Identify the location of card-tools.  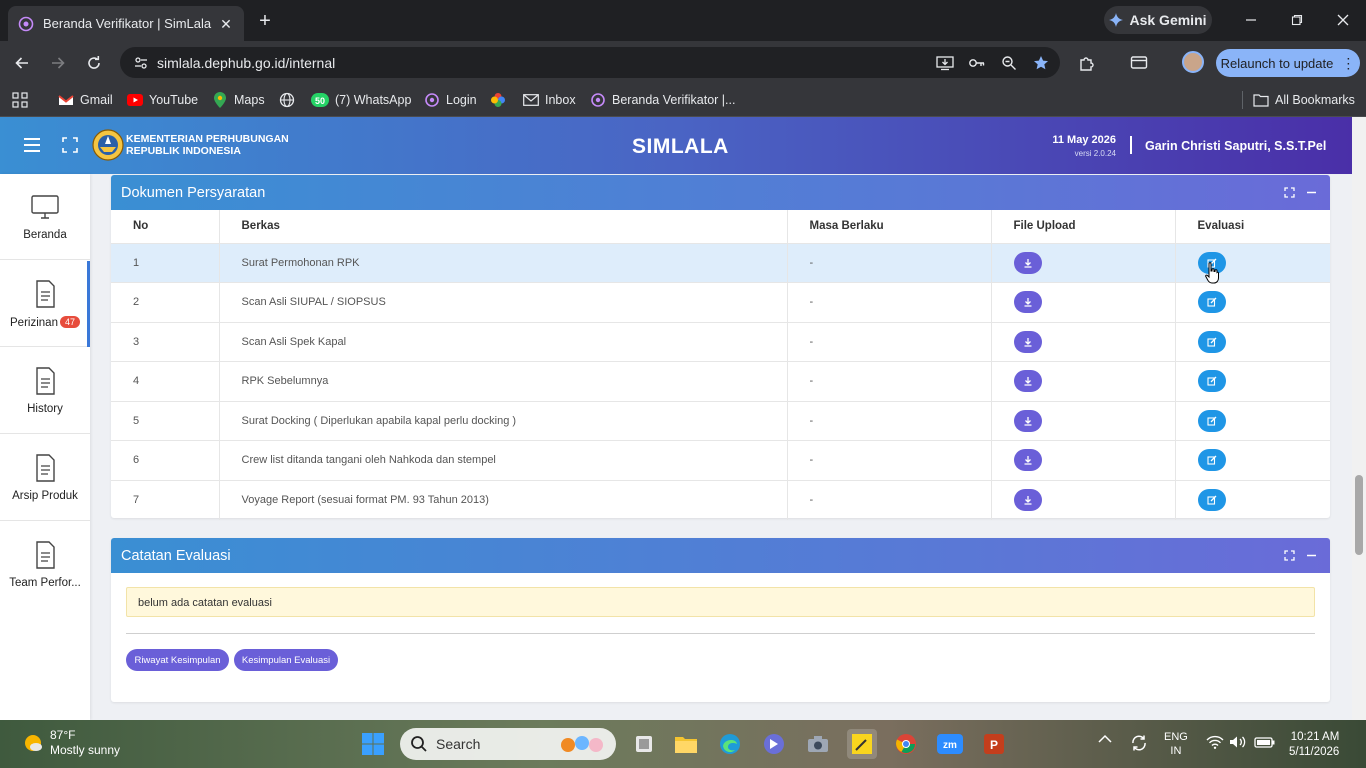
(1296, 192).